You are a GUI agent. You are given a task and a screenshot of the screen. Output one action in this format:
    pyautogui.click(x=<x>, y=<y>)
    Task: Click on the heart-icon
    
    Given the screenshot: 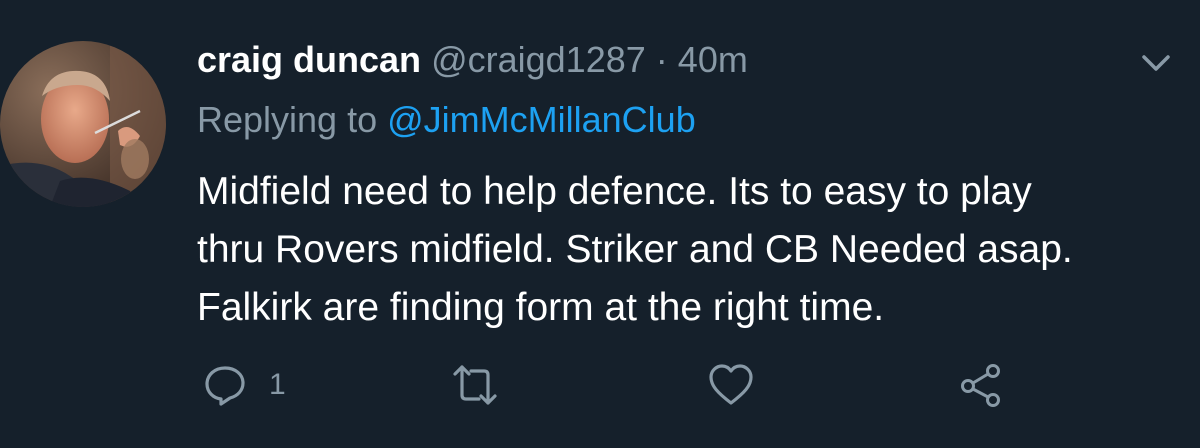 What is the action you would take?
    pyautogui.click(x=731, y=384)
    